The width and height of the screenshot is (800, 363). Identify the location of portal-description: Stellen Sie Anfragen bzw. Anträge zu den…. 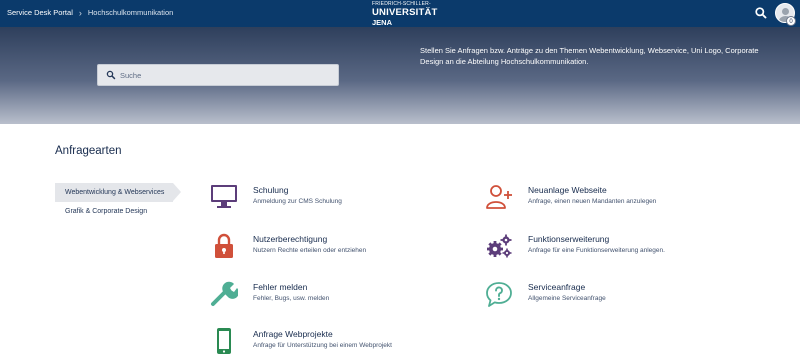
(589, 56).